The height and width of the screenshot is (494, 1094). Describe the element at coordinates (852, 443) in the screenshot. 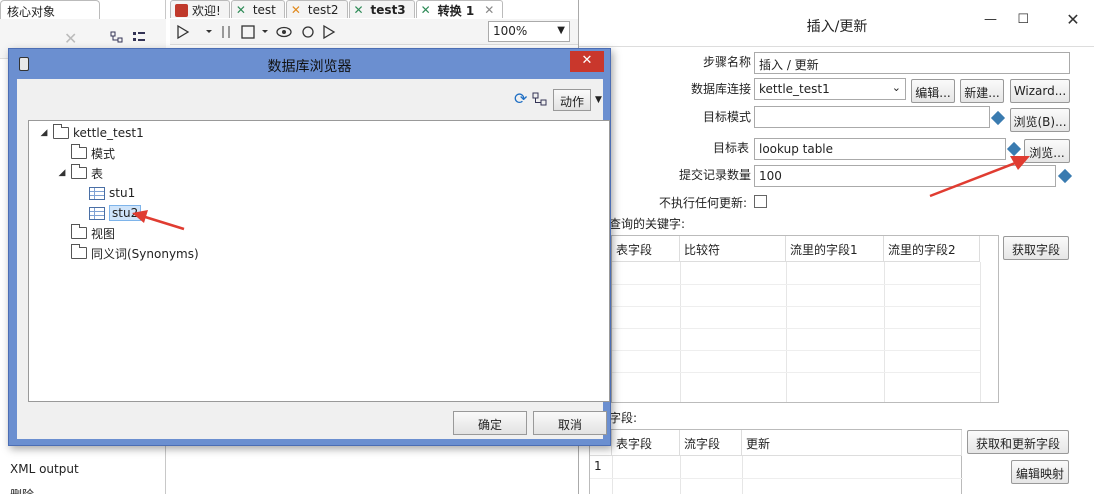

I see `column-header: 更新` at that location.